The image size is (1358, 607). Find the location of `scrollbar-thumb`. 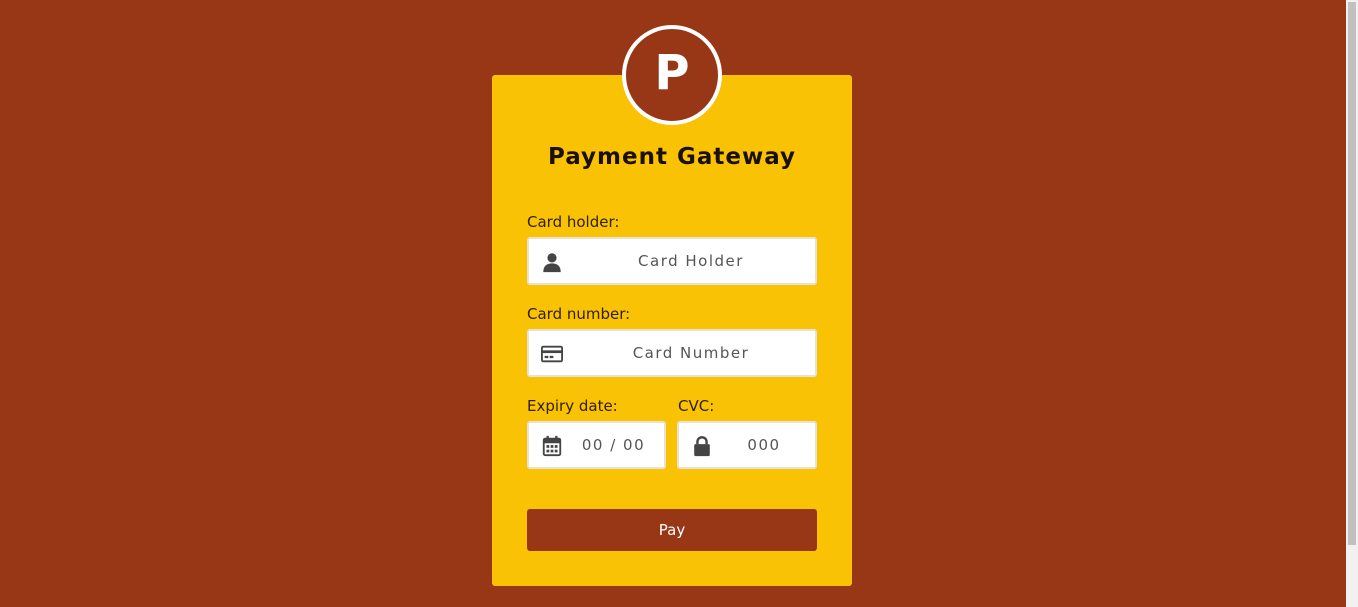

scrollbar-thumb is located at coordinates (1352, 273).